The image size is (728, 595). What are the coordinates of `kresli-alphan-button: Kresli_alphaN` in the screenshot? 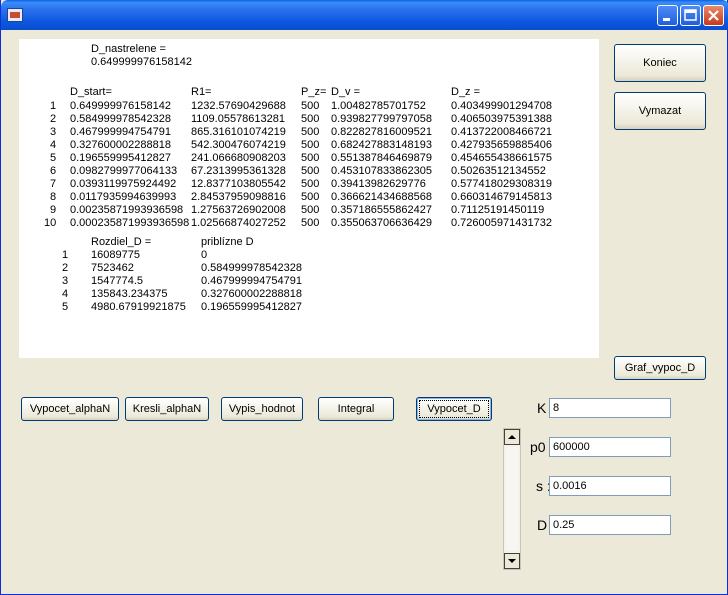 It's located at (167, 409).